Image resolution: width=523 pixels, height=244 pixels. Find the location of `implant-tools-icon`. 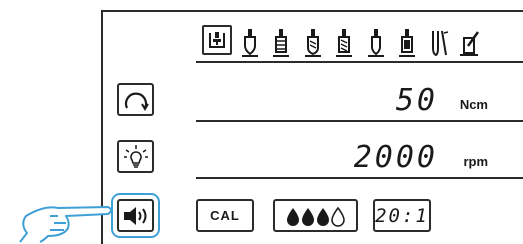

implant-tools-icon is located at coordinates (440, 43).